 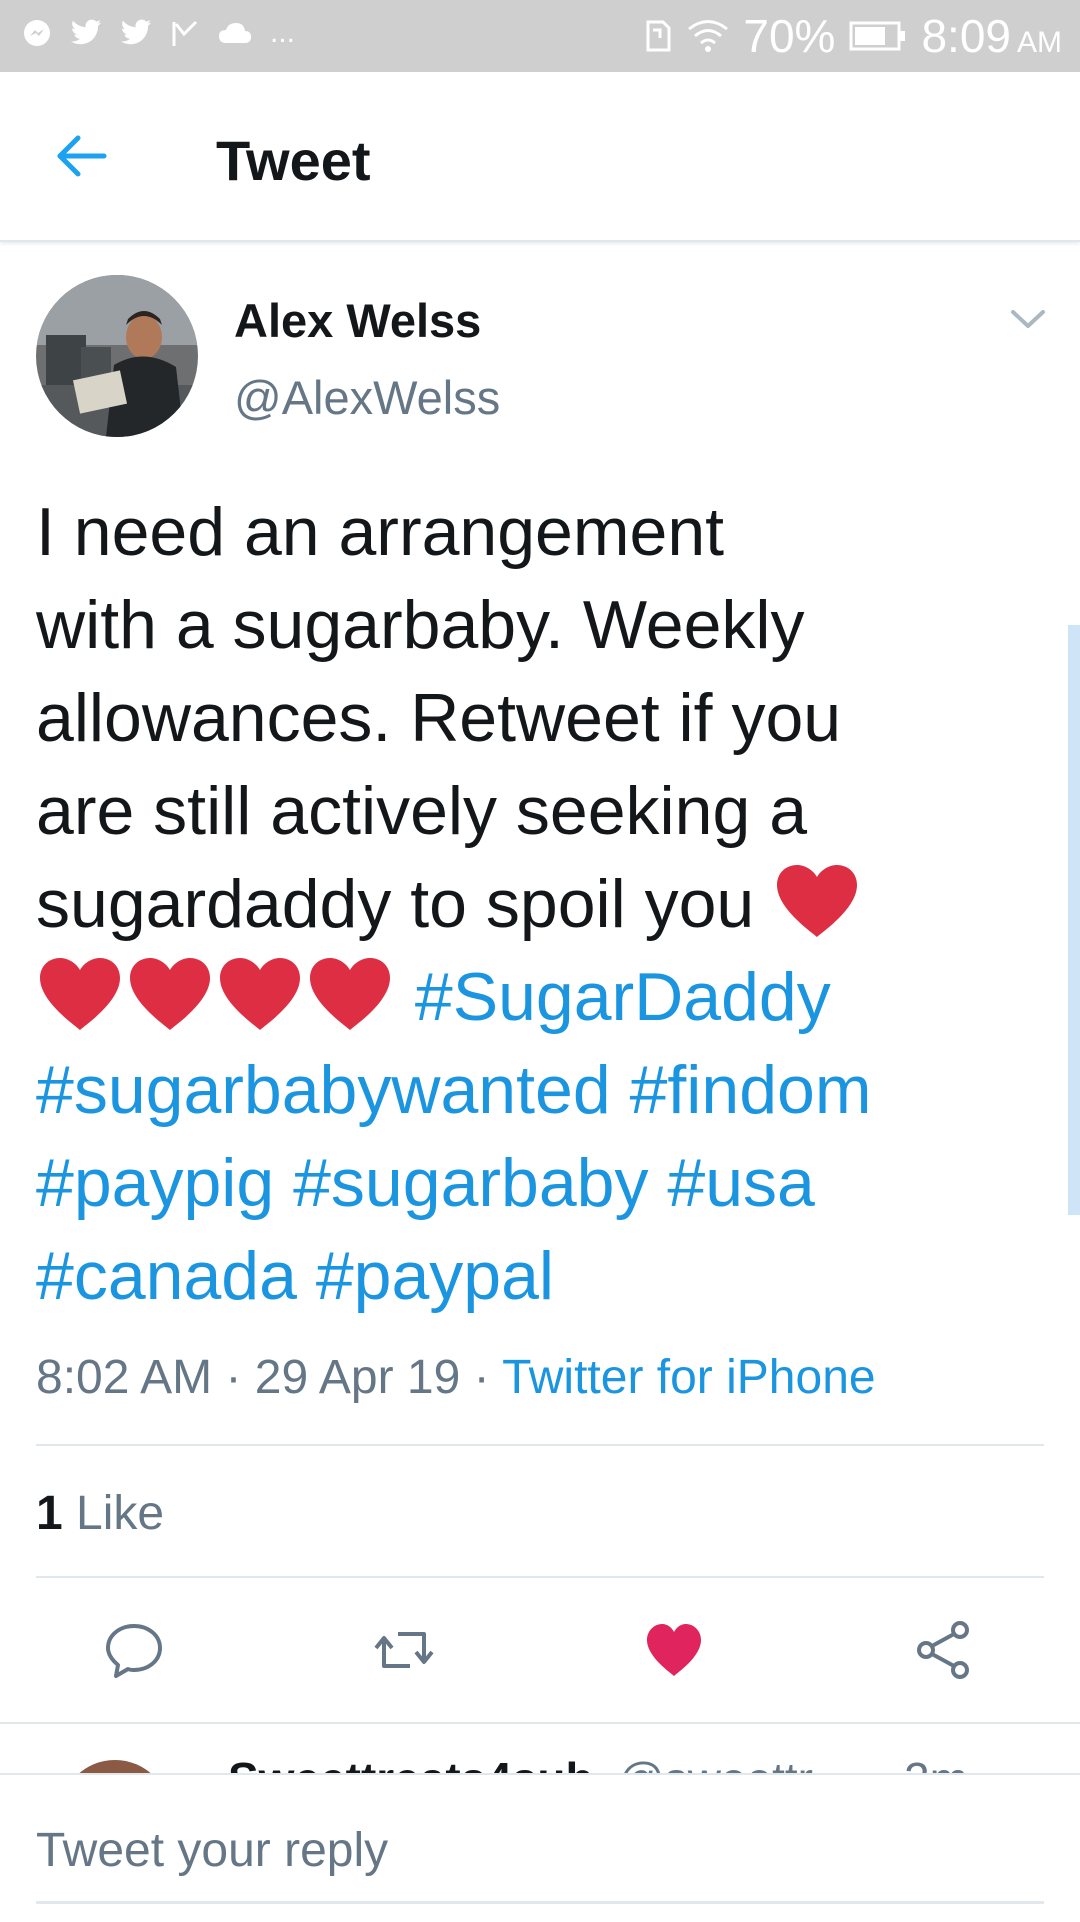 What do you see at coordinates (357, 320) in the screenshot?
I see `user-display-name: Alex Welss` at bounding box center [357, 320].